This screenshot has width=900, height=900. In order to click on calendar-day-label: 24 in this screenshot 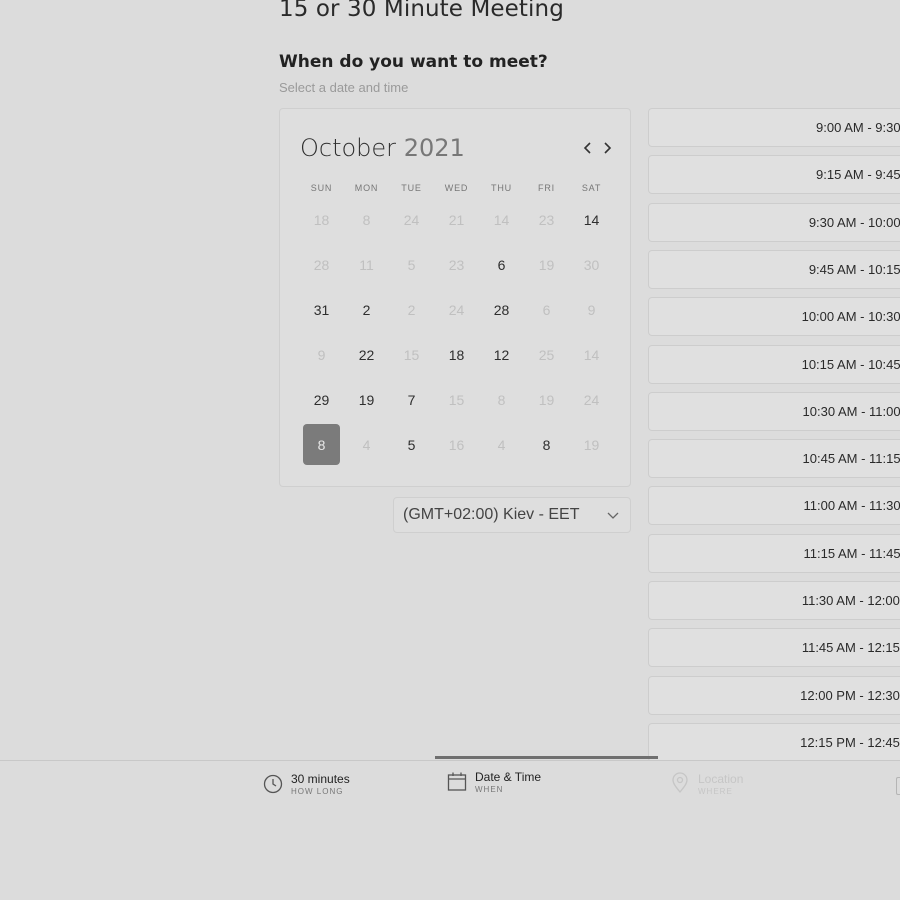, I will do `click(456, 309)`.